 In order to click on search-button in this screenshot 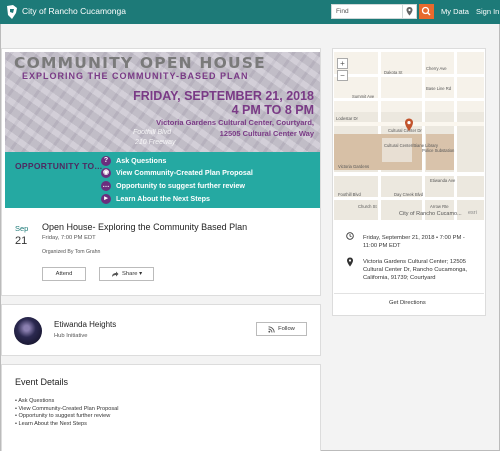, I will do `click(426, 11)`.